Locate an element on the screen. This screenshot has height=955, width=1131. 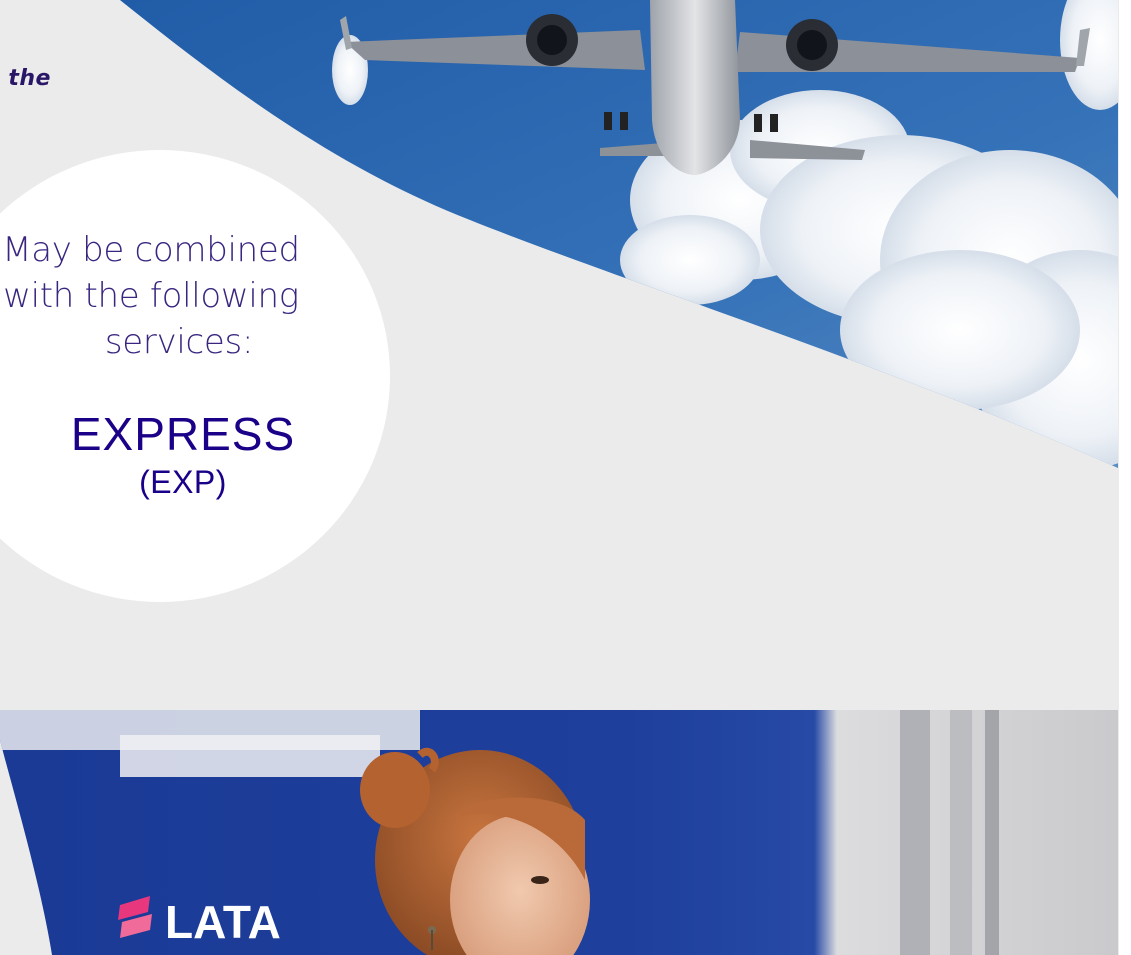
page-right-margin is located at coordinates (1125, 477).